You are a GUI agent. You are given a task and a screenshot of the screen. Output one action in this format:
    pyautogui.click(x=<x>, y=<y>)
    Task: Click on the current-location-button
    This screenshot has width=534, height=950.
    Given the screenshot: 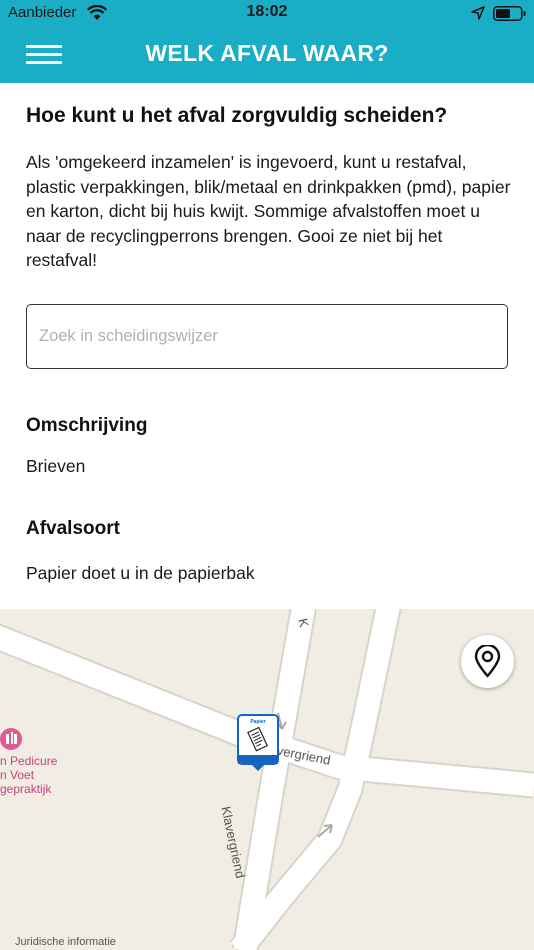 What is the action you would take?
    pyautogui.click(x=487, y=661)
    